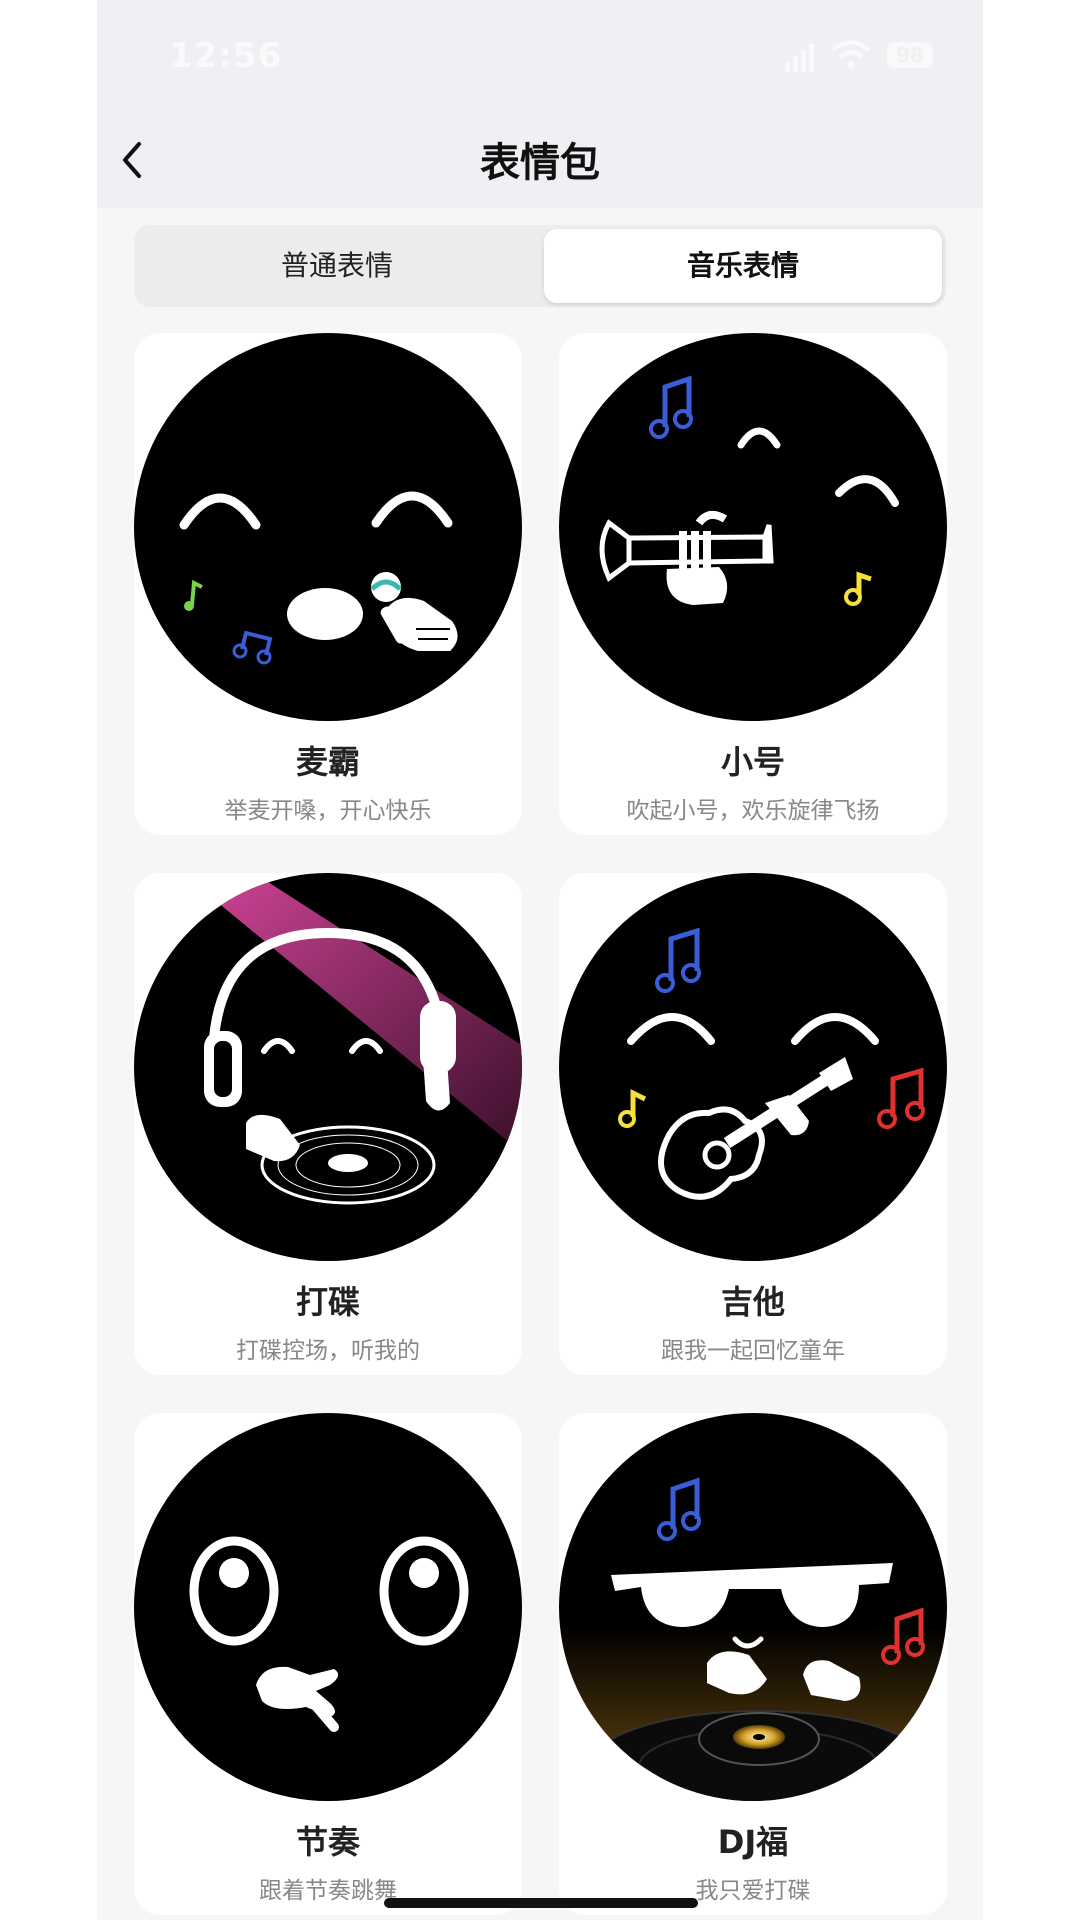 This screenshot has width=1080, height=1920. What do you see at coordinates (753, 1607) in the screenshot?
I see `dj-sunglasses-avatar` at bounding box center [753, 1607].